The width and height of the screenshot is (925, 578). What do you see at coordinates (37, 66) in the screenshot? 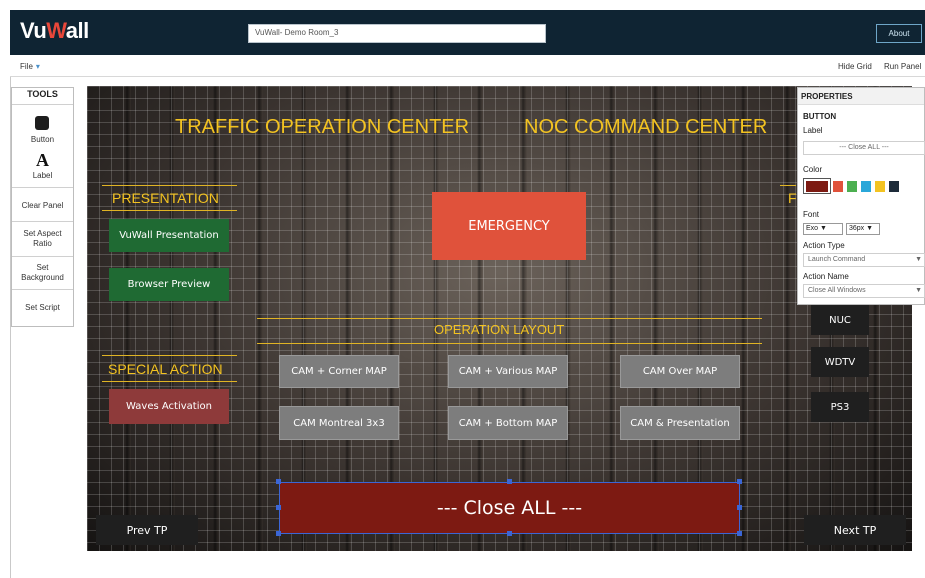
I see `chevron-down-icon: ▾` at bounding box center [37, 66].